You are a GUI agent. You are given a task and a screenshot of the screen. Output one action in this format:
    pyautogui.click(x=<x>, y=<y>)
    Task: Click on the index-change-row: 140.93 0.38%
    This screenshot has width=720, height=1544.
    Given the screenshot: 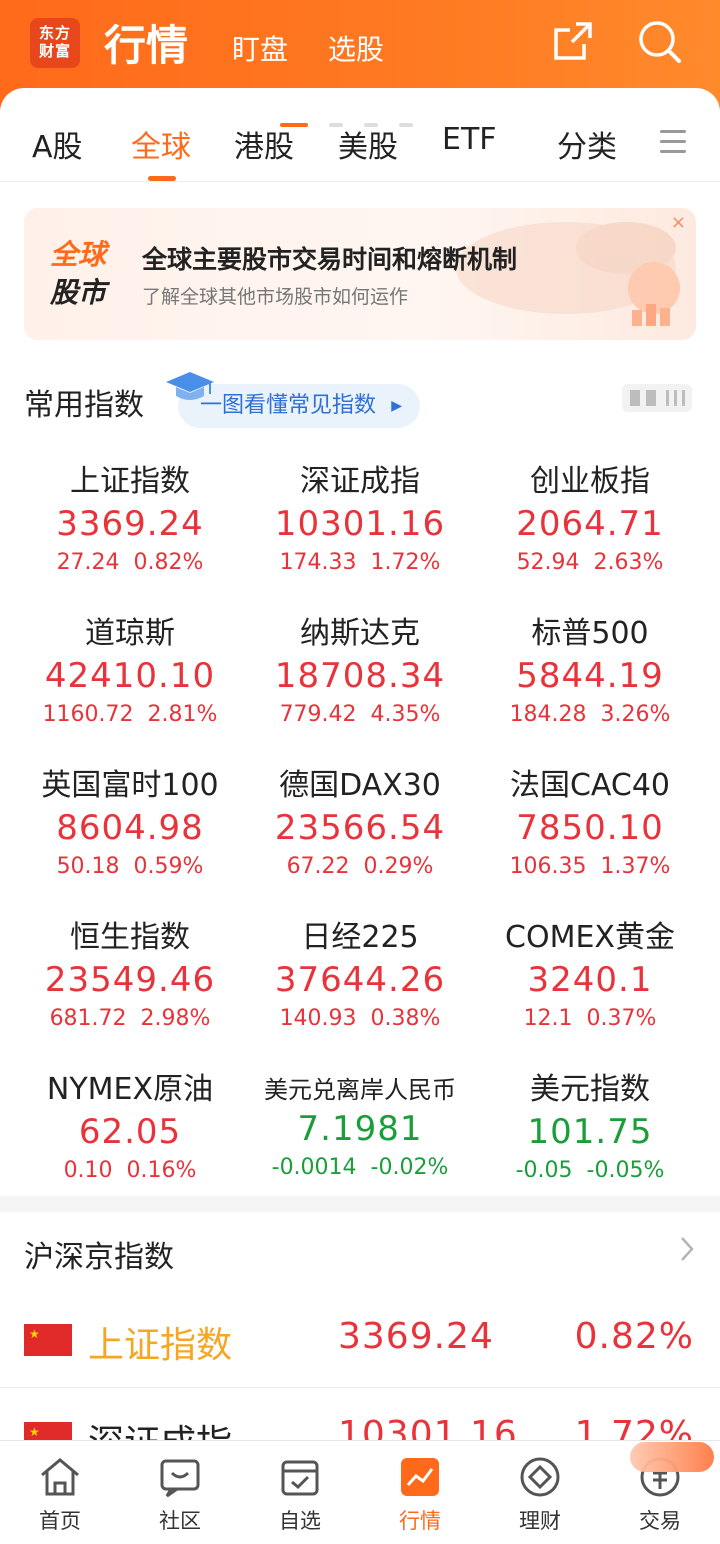 What is the action you would take?
    pyautogui.click(x=360, y=1018)
    